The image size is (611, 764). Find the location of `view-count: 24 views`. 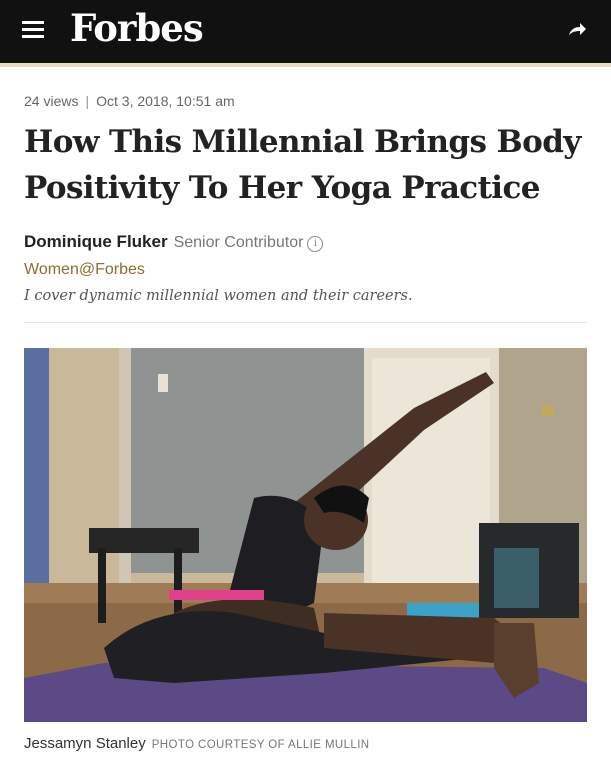

view-count: 24 views is located at coordinates (51, 101).